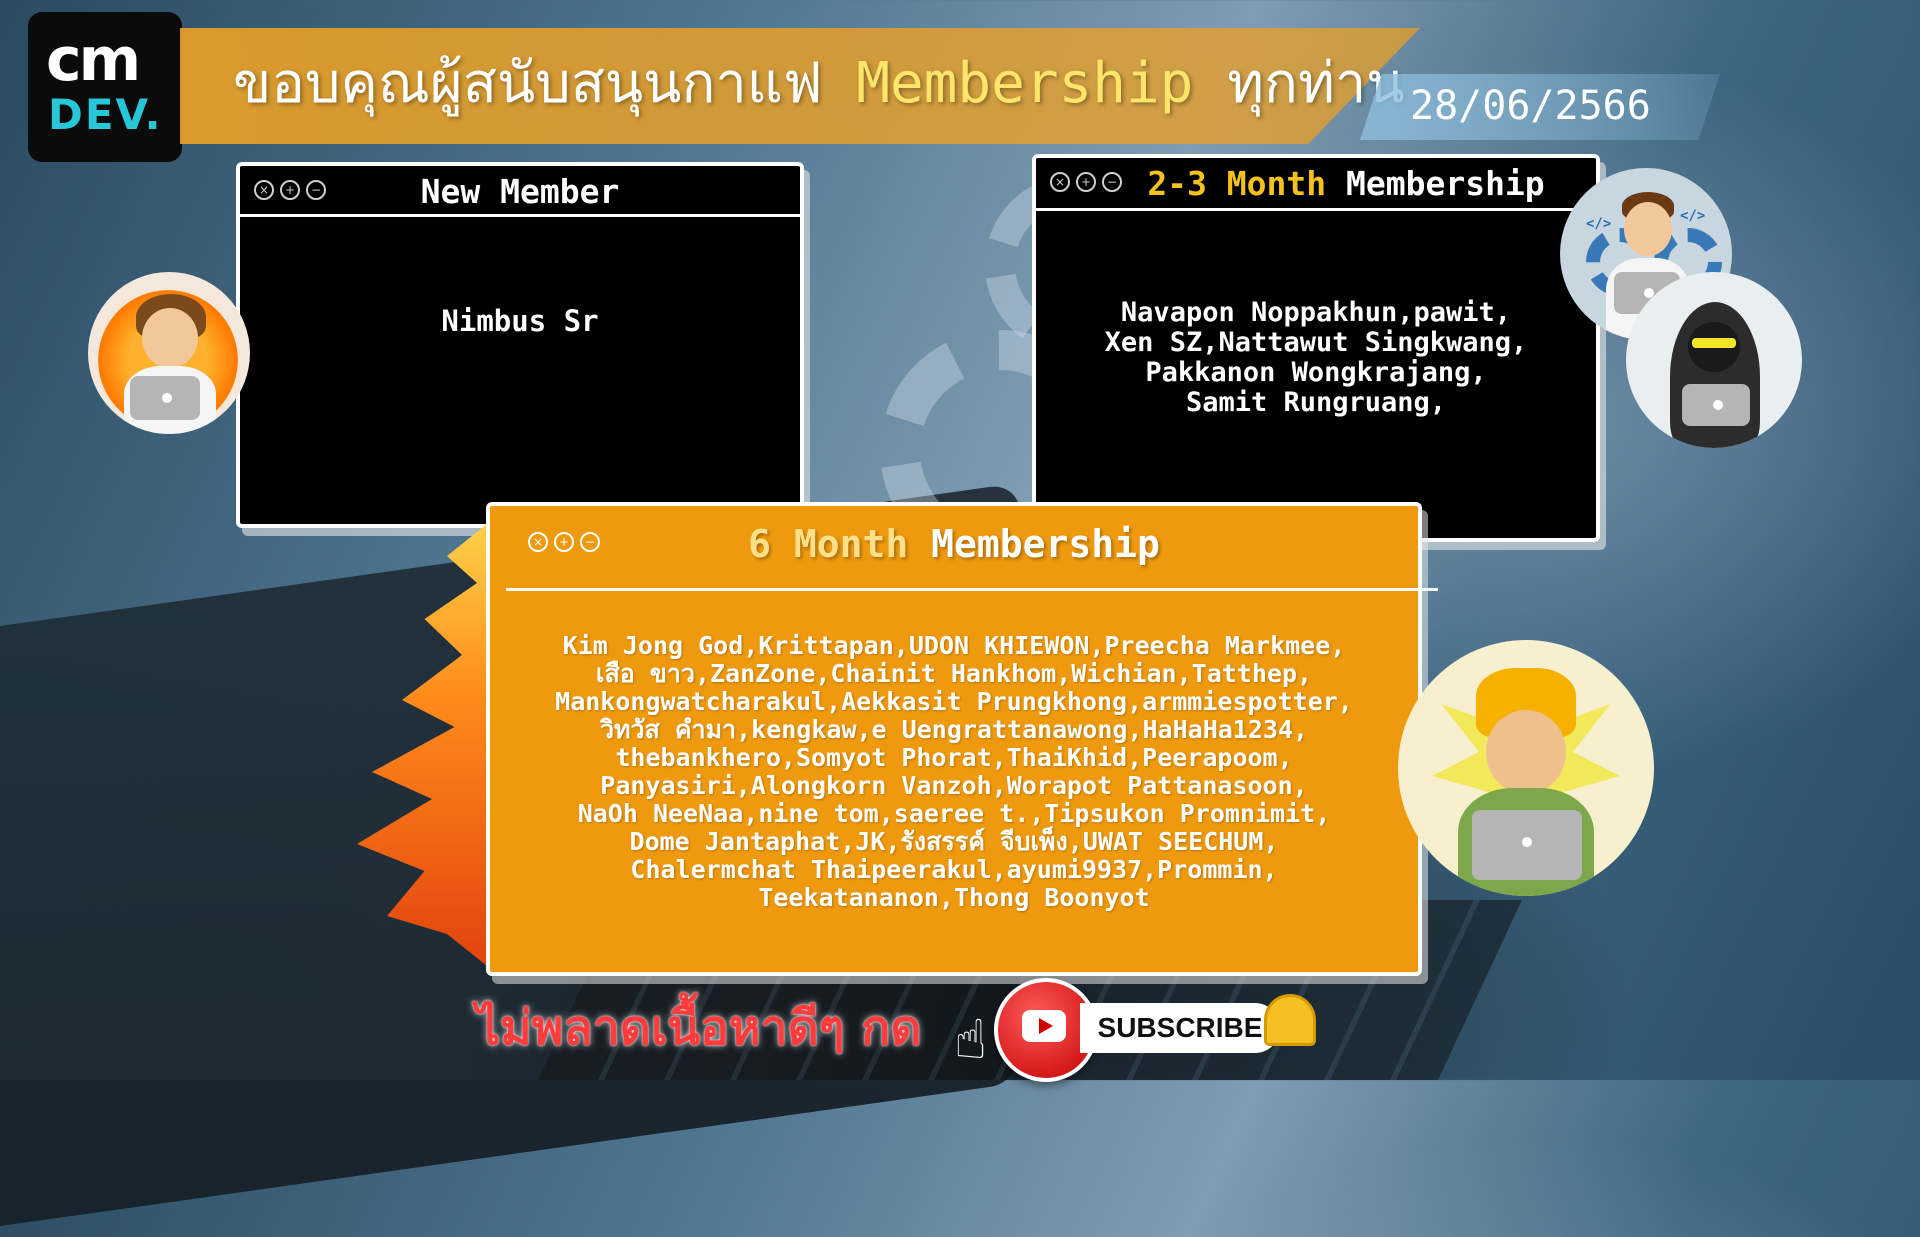  Describe the element at coordinates (699, 1028) in the screenshot. I see `cta-text: ไม่พลาดเนื้อหาดีๆ กด` at that location.